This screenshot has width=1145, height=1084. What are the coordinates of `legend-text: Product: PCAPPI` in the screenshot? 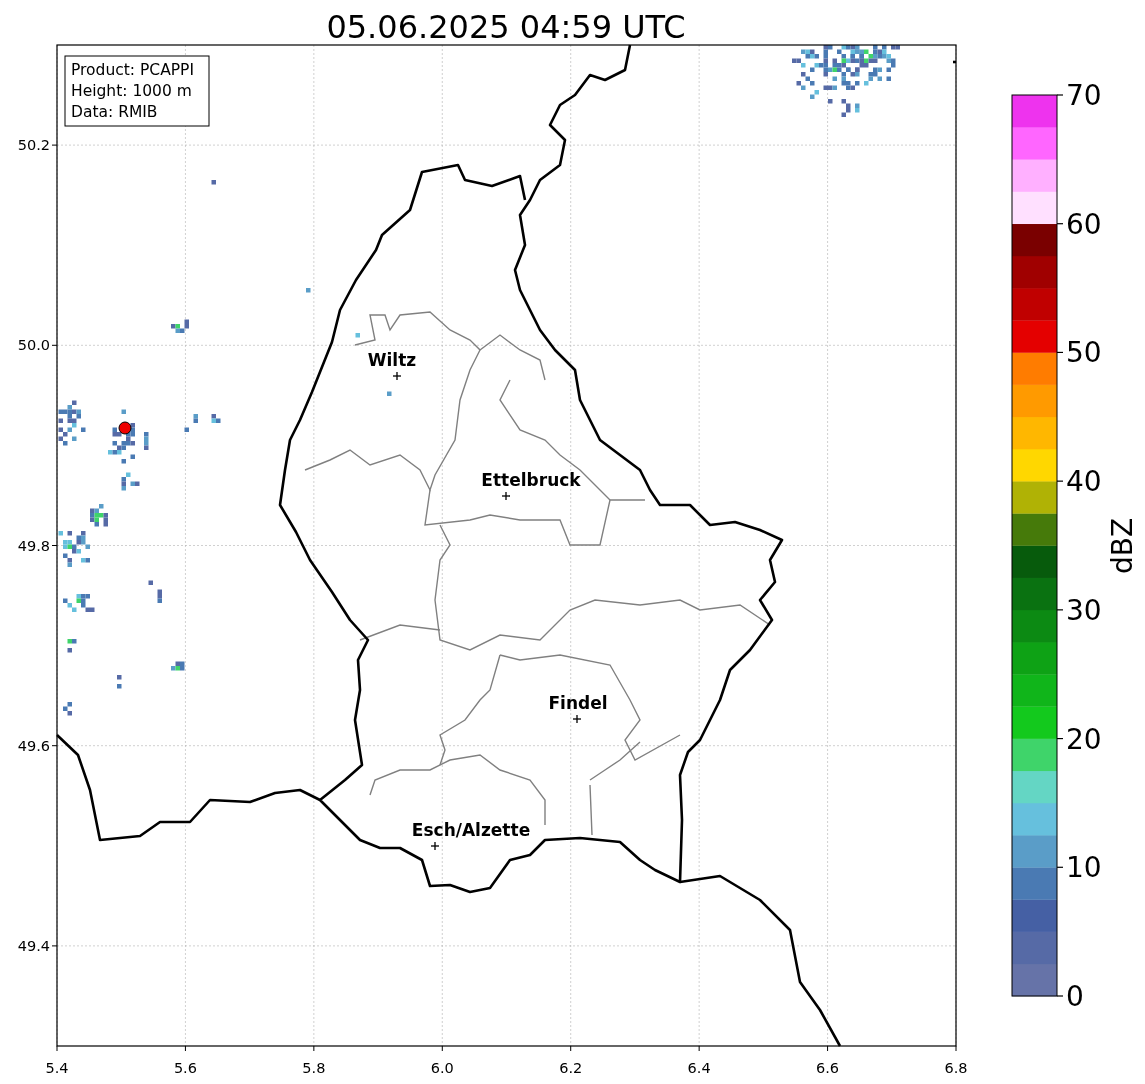 It's located at (133, 70).